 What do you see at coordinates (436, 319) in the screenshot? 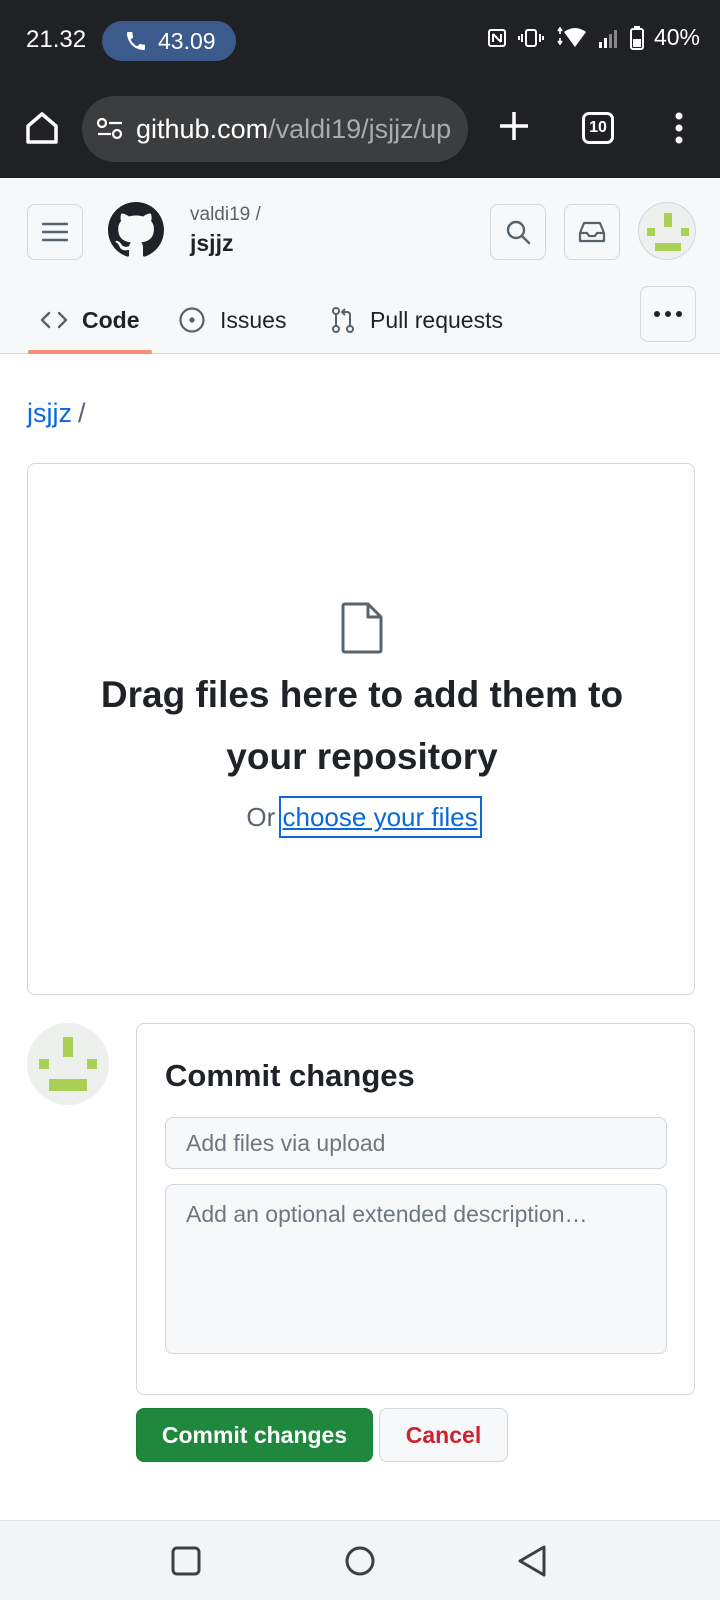
I see `tab-label: Pull requests` at bounding box center [436, 319].